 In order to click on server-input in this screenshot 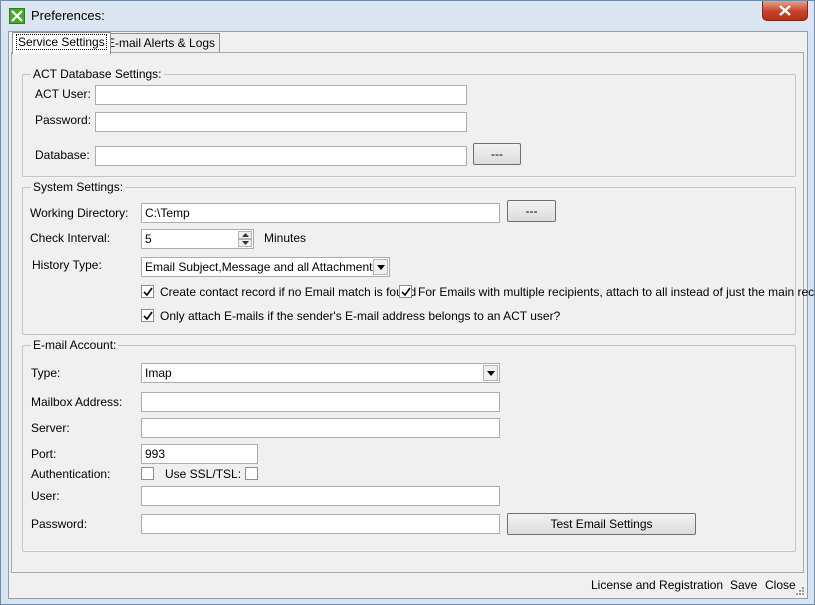, I will do `click(320, 428)`.